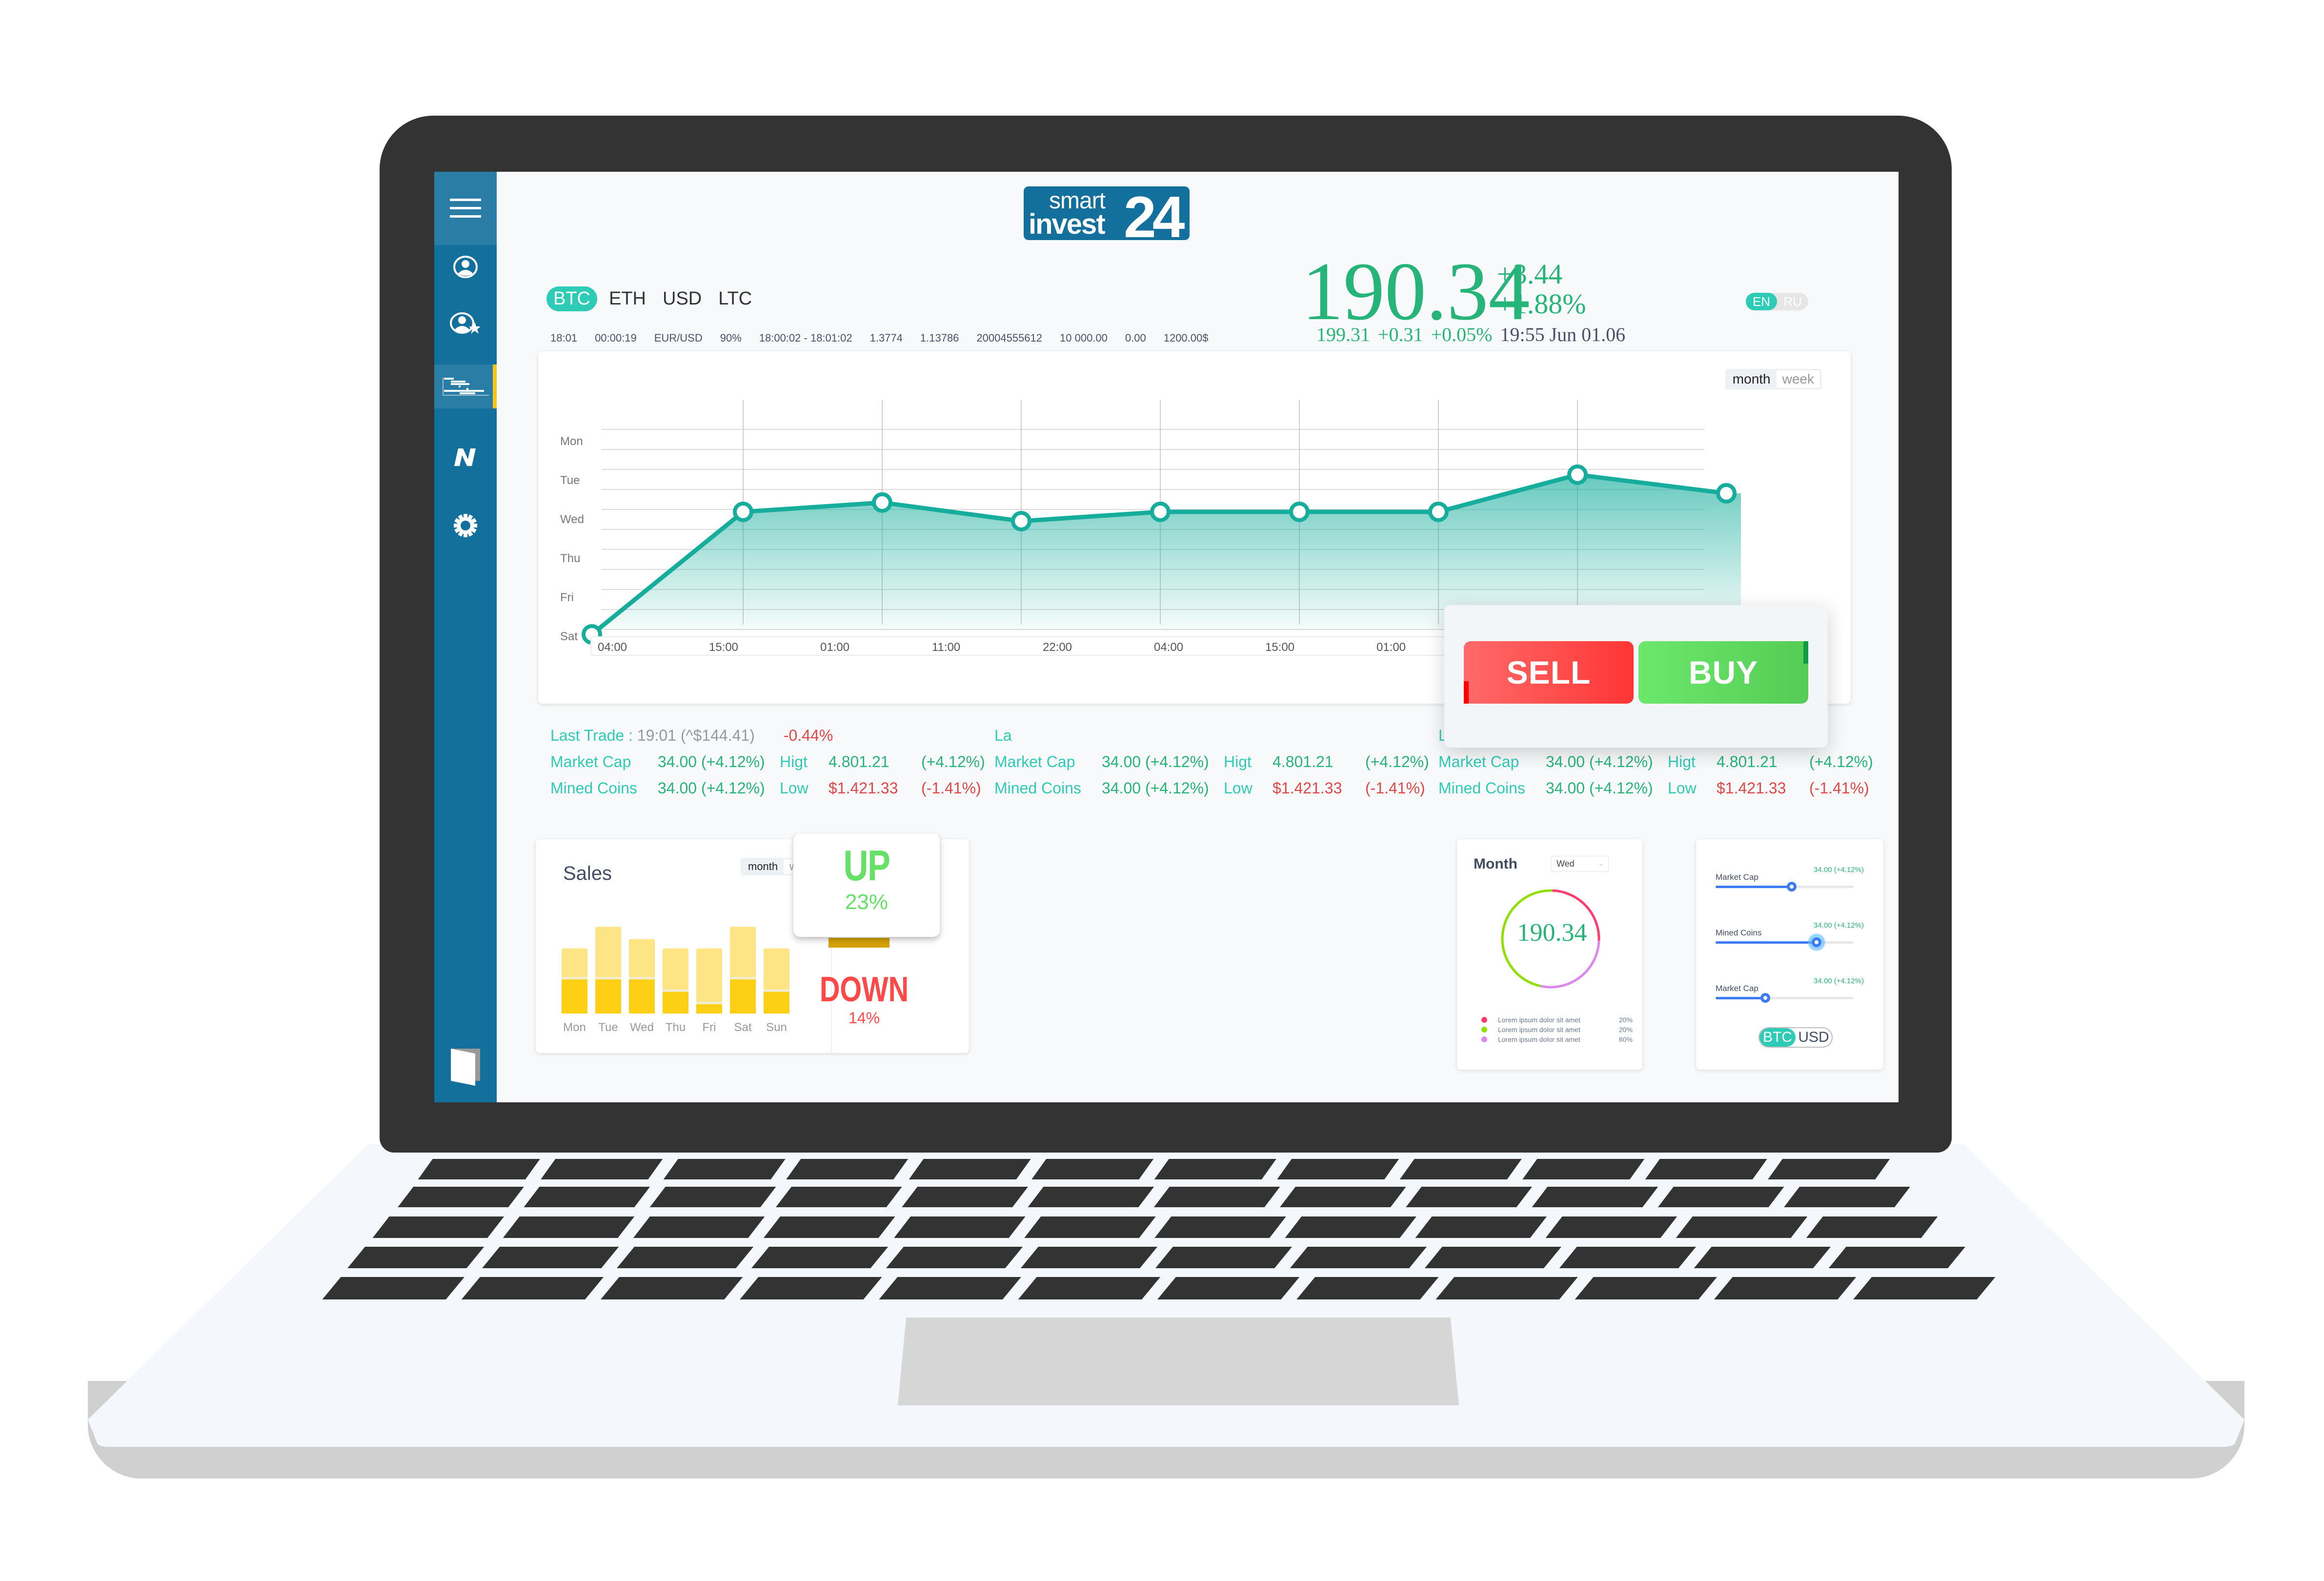 This screenshot has height=1581, width=2324. What do you see at coordinates (1762, 301) in the screenshot?
I see `lang-en: EN` at bounding box center [1762, 301].